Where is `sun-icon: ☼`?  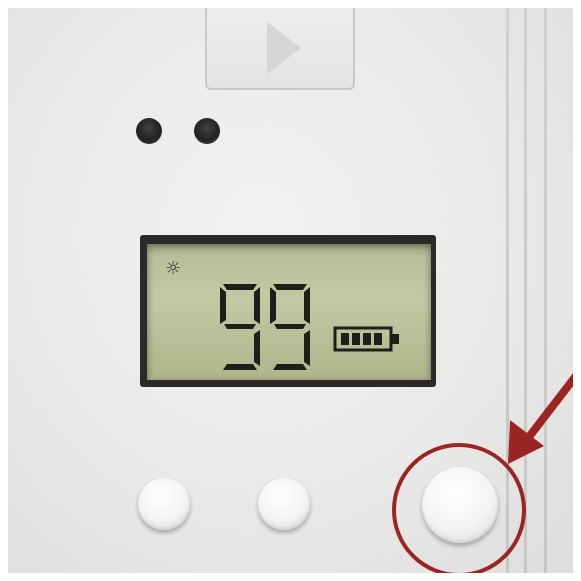 sun-icon: ☼ is located at coordinates (173, 268).